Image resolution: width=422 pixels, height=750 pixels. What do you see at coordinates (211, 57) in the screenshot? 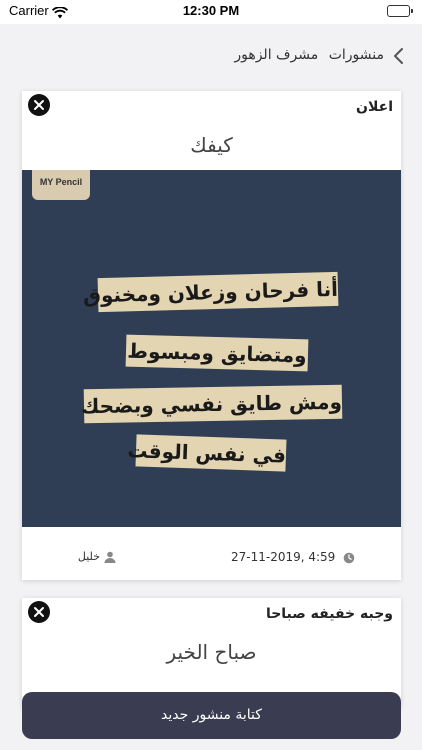
I see `nav-bar: منشورات مشرف الزهور` at bounding box center [211, 57].